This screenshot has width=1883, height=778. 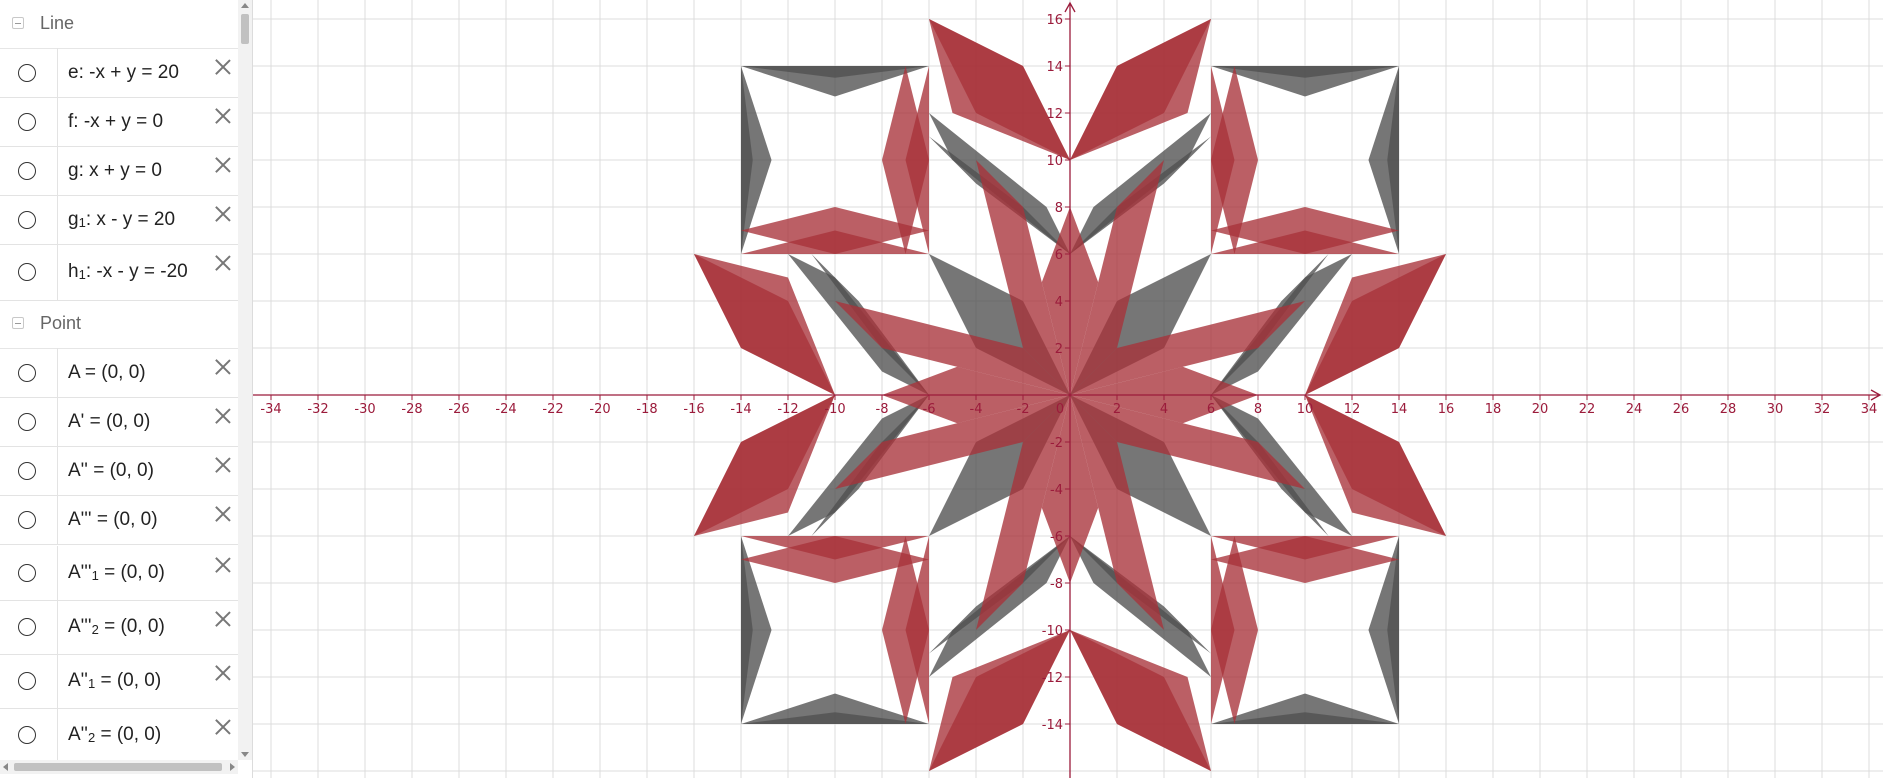 What do you see at coordinates (1822, 409) in the screenshot?
I see `x-tick-label: 32` at bounding box center [1822, 409].